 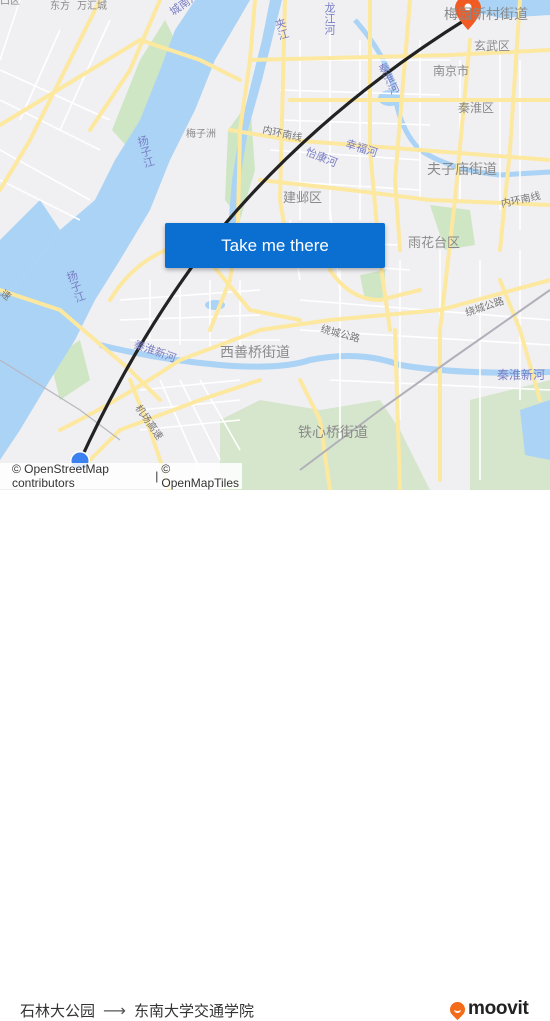 What do you see at coordinates (255, 115) in the screenshot?
I see `jiajiang-channel` at bounding box center [255, 115].